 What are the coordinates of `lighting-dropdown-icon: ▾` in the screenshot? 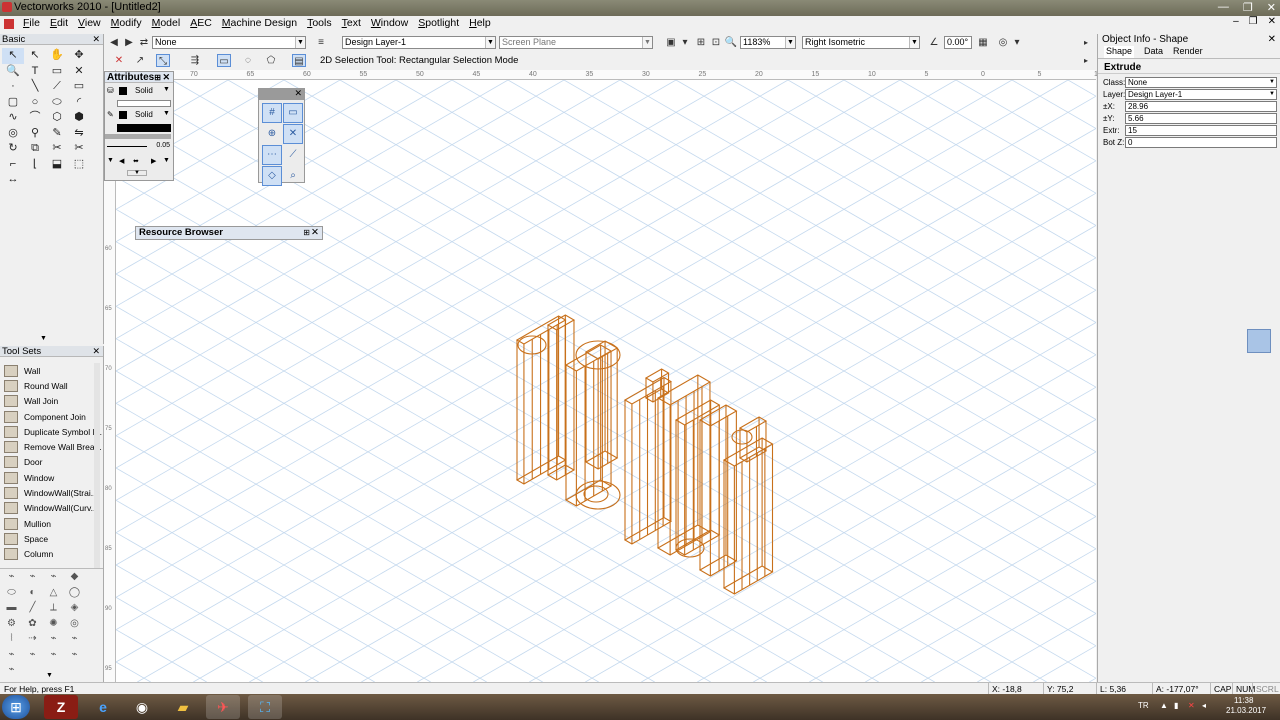 It's located at (1017, 42).